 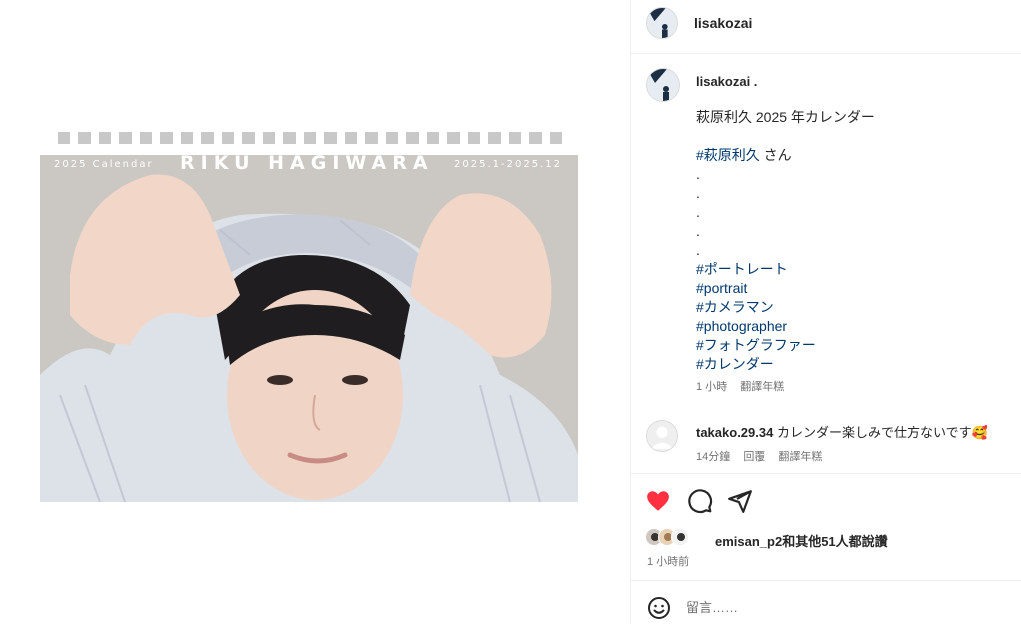 What do you see at coordinates (668, 562) in the screenshot?
I see `post-timestamp: 1 小時前` at bounding box center [668, 562].